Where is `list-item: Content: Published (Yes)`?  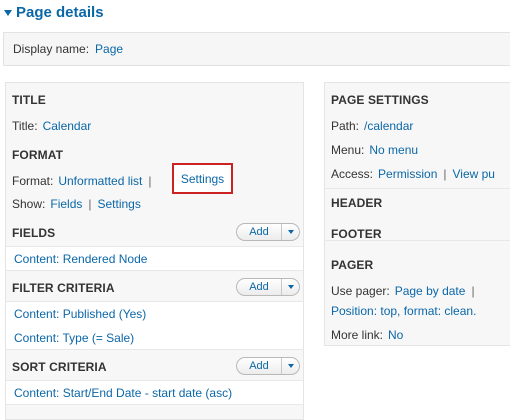
list-item: Content: Published (Yes) is located at coordinates (80, 314).